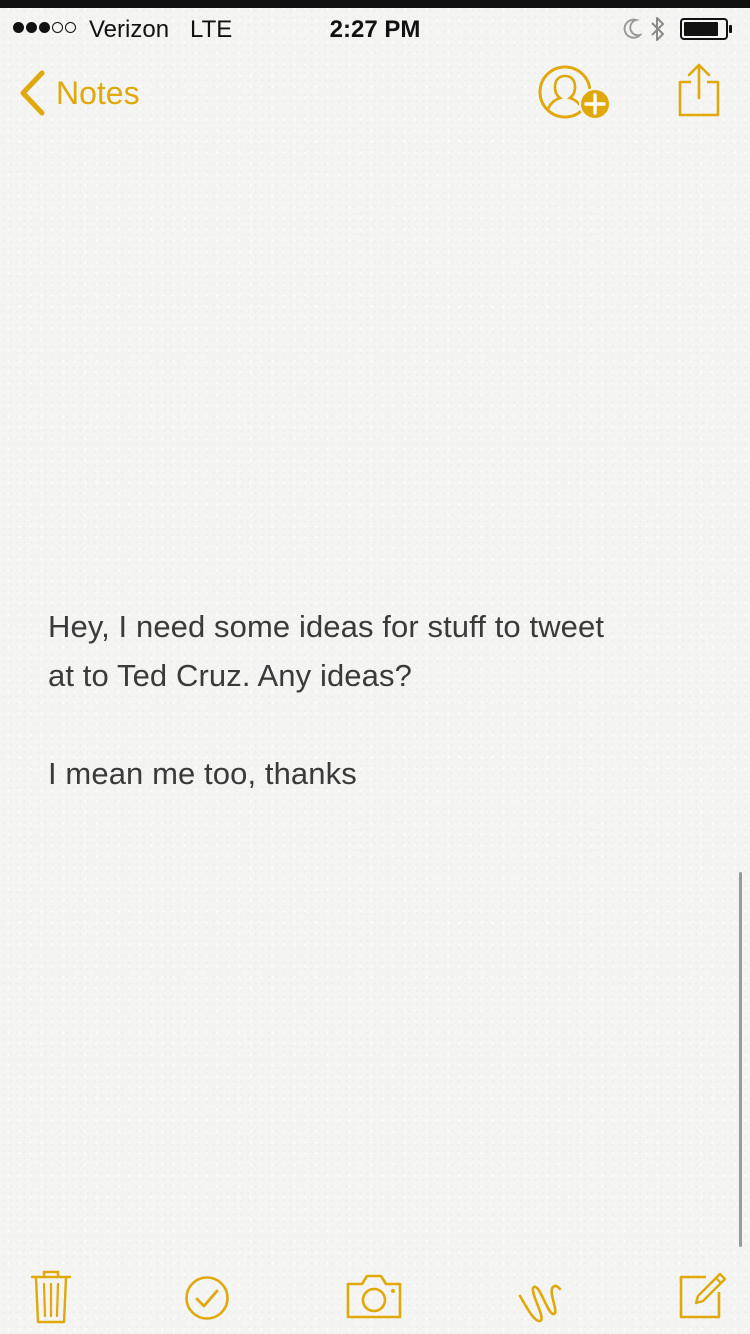 The height and width of the screenshot is (1334, 750). What do you see at coordinates (375, 93) in the screenshot?
I see `navigation-bar: Notes` at bounding box center [375, 93].